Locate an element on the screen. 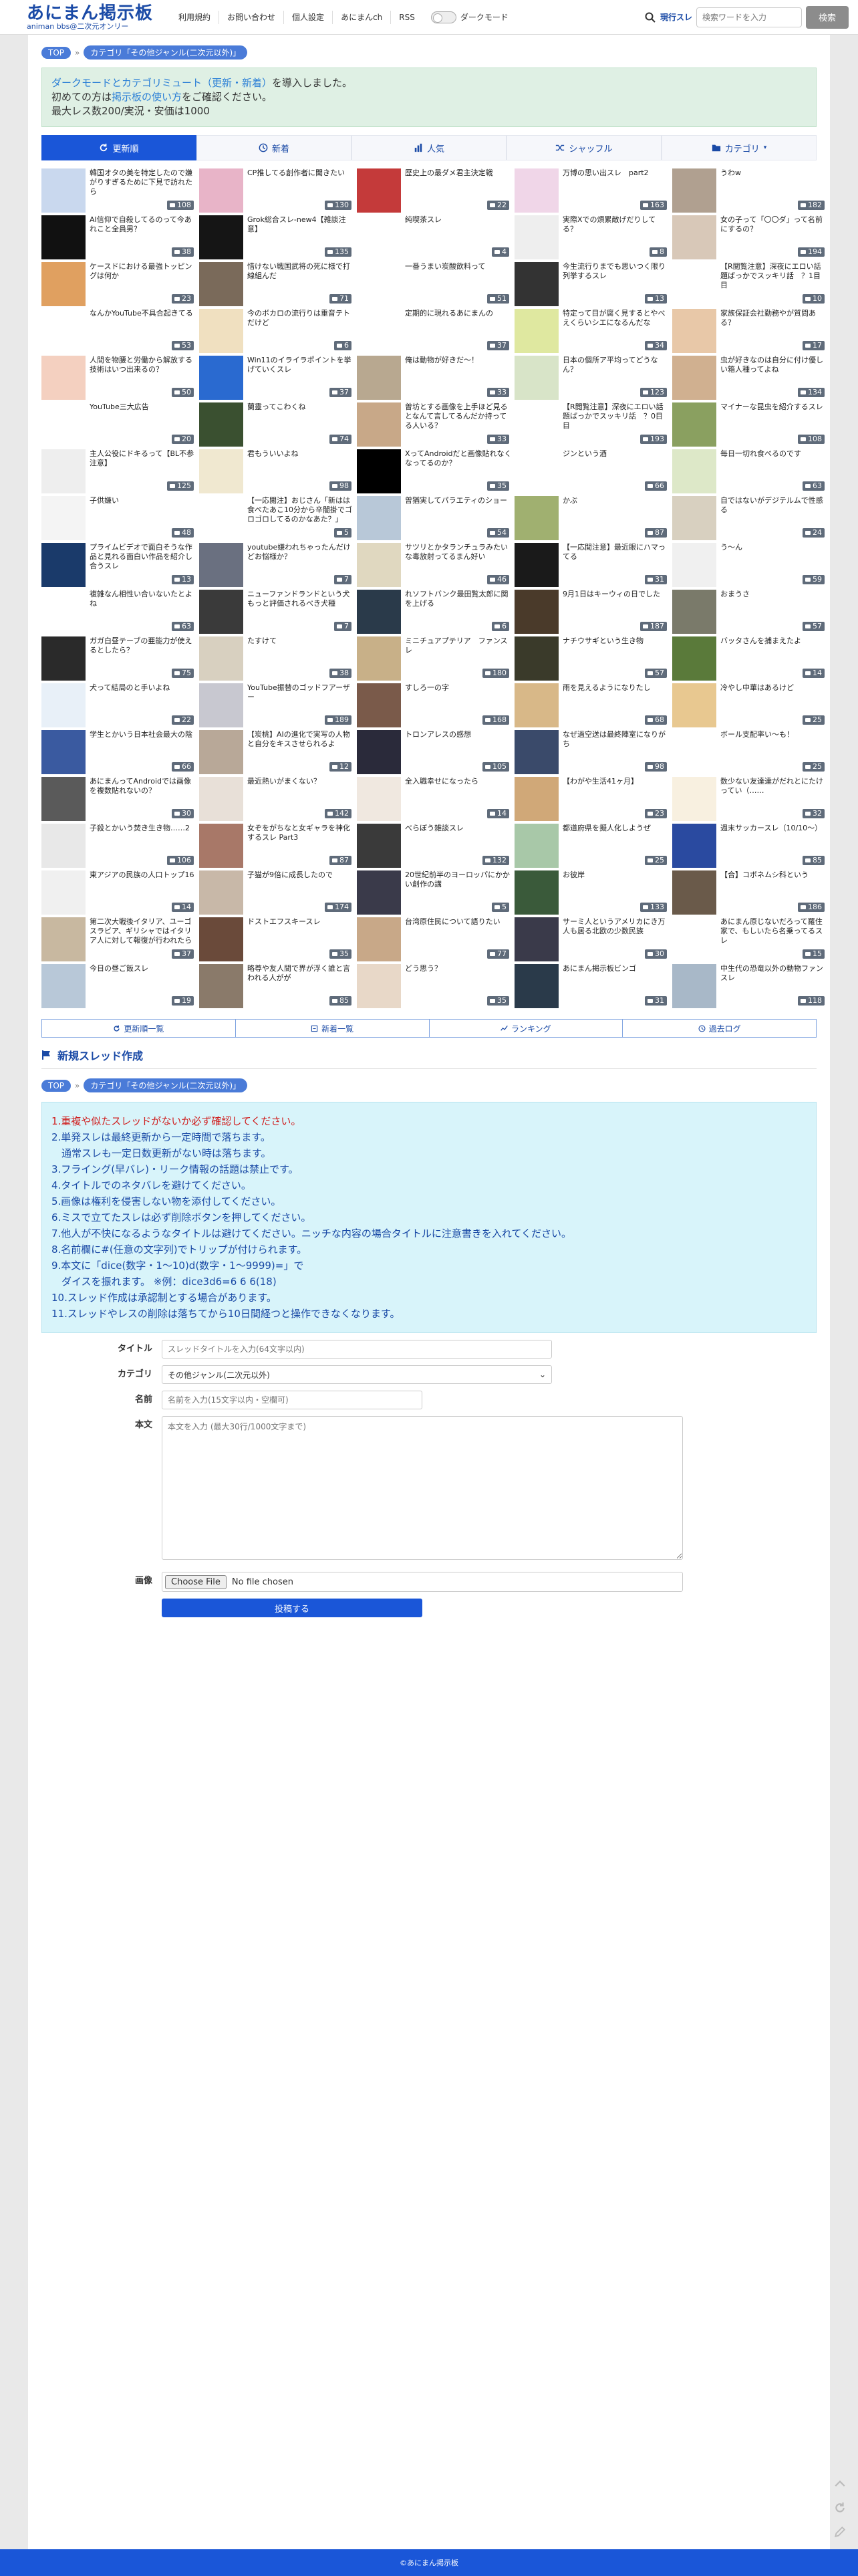 The width and height of the screenshot is (858, 2576). thread-card: 最近熱いがまくない？ 142 is located at coordinates (276, 799).